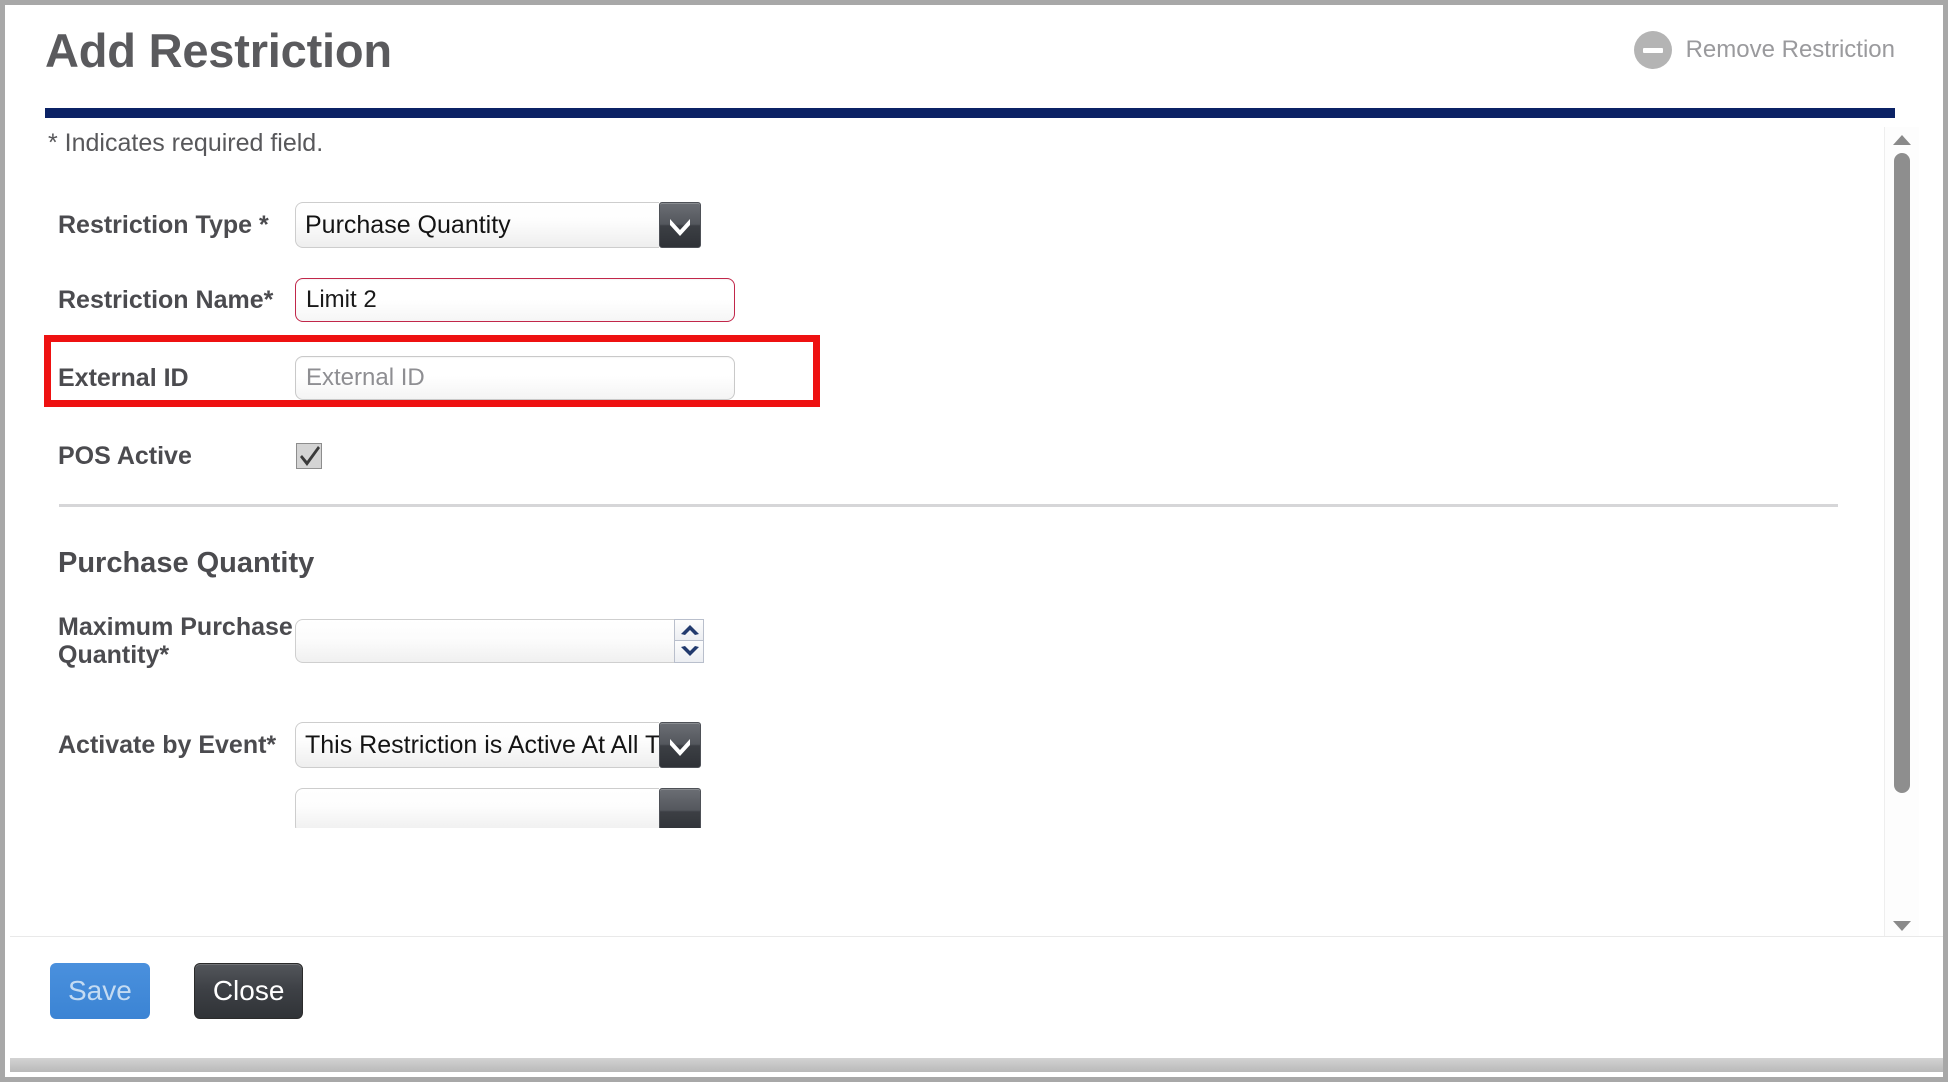 The width and height of the screenshot is (1948, 1082). Describe the element at coordinates (177, 991) in the screenshot. I see `footer-button-group: Save Close` at that location.